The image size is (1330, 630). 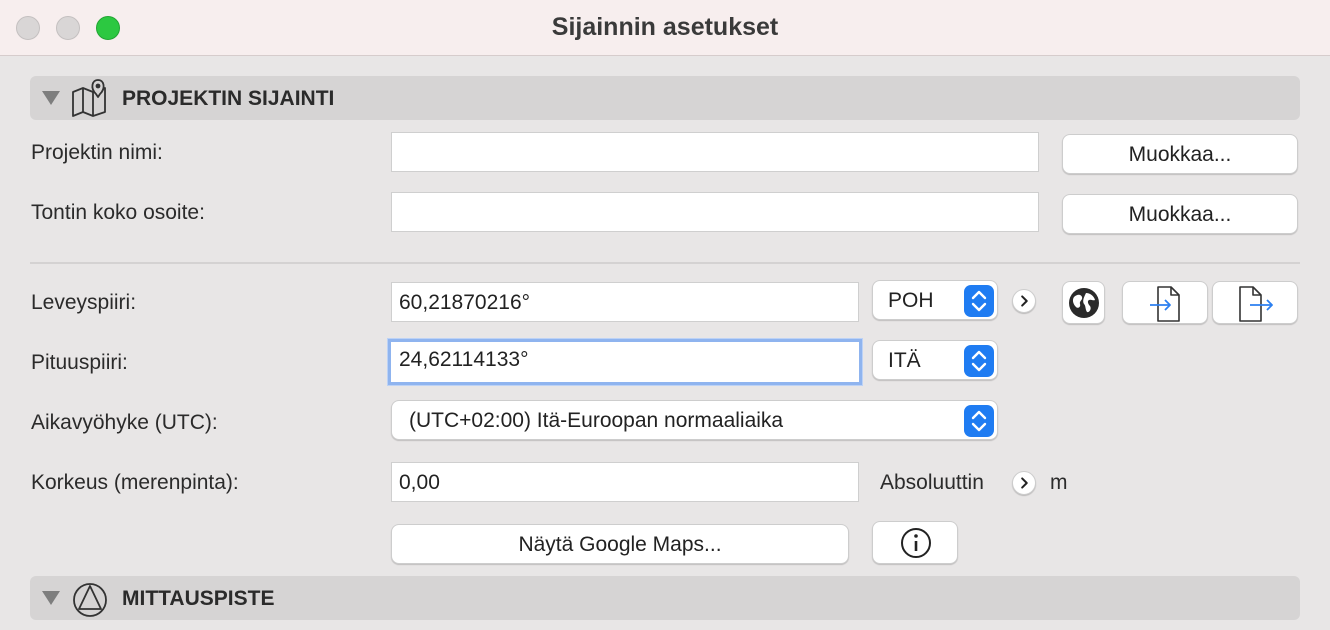 I want to click on longitude-direction-select: ITÄ, so click(x=935, y=360).